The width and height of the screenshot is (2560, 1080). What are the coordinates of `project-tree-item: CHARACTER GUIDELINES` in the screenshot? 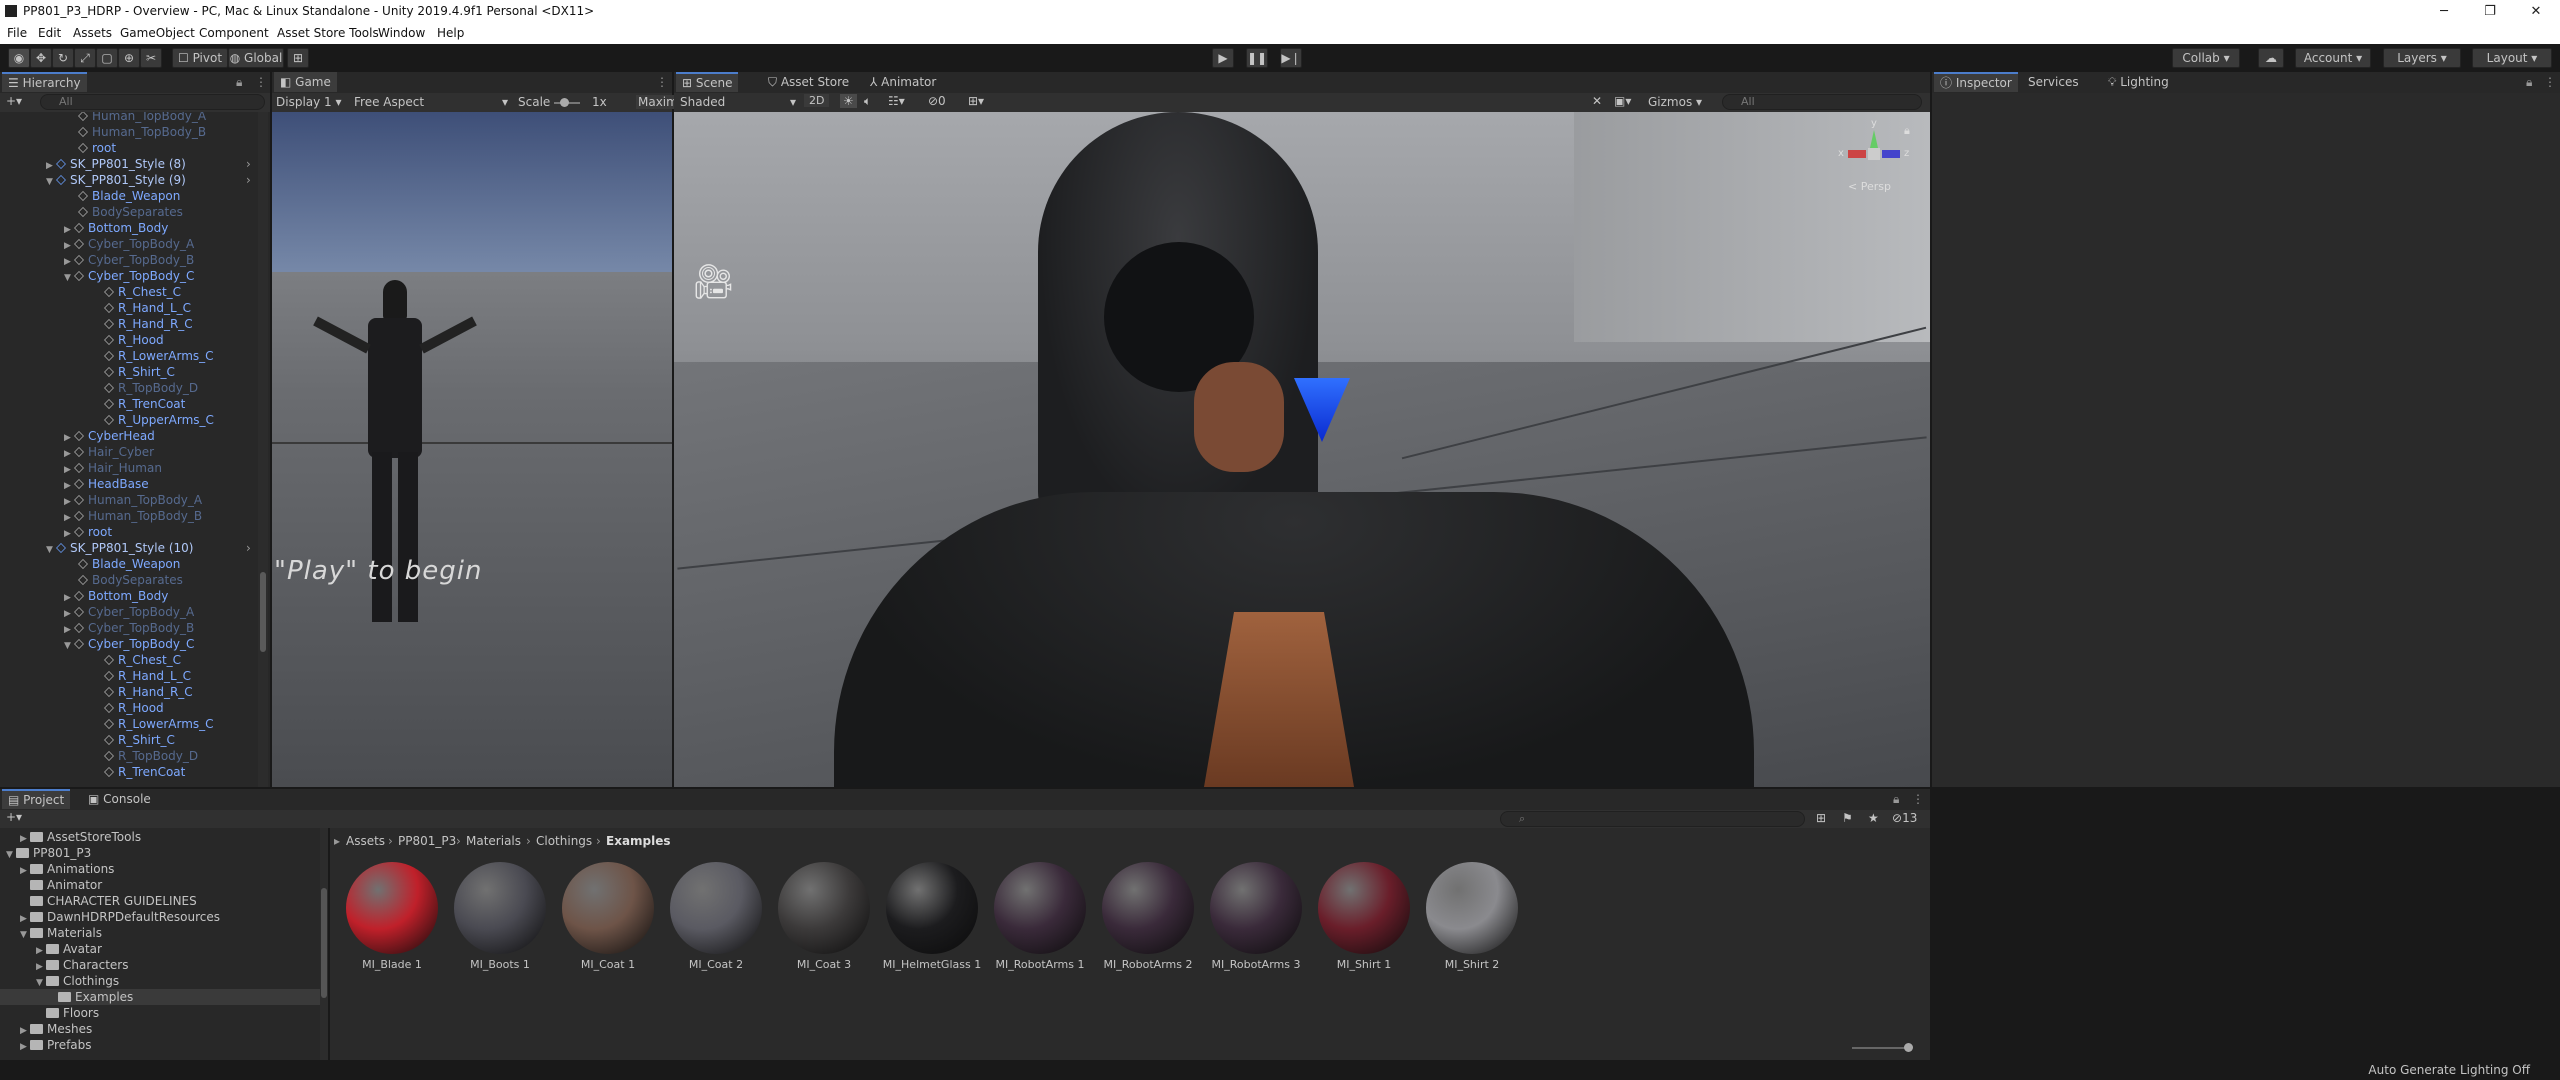 It's located at (160, 901).